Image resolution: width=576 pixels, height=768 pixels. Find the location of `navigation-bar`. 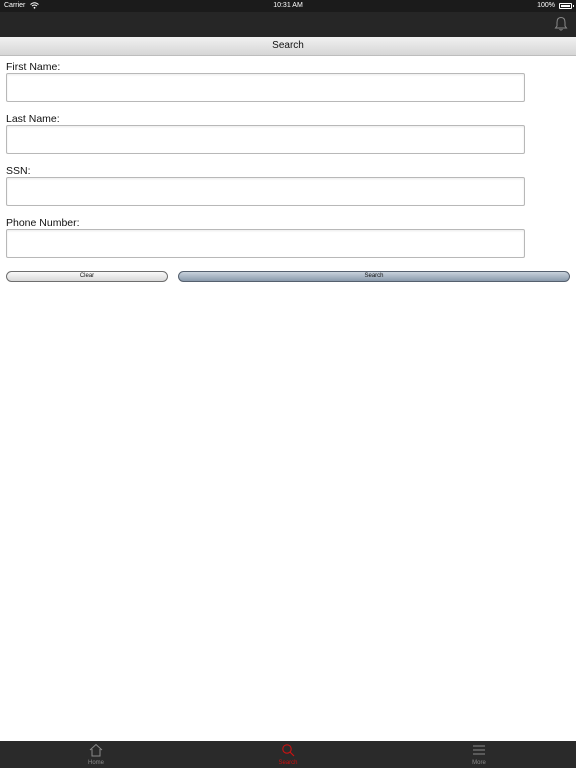

navigation-bar is located at coordinates (288, 24).